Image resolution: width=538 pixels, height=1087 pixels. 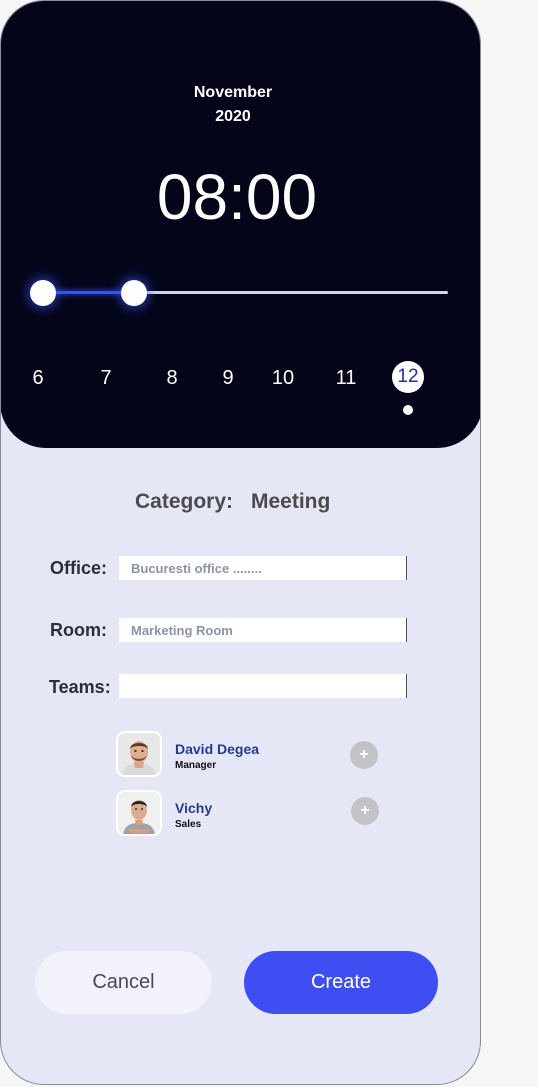 I want to click on hour-option-7: 7, so click(x=106, y=378).